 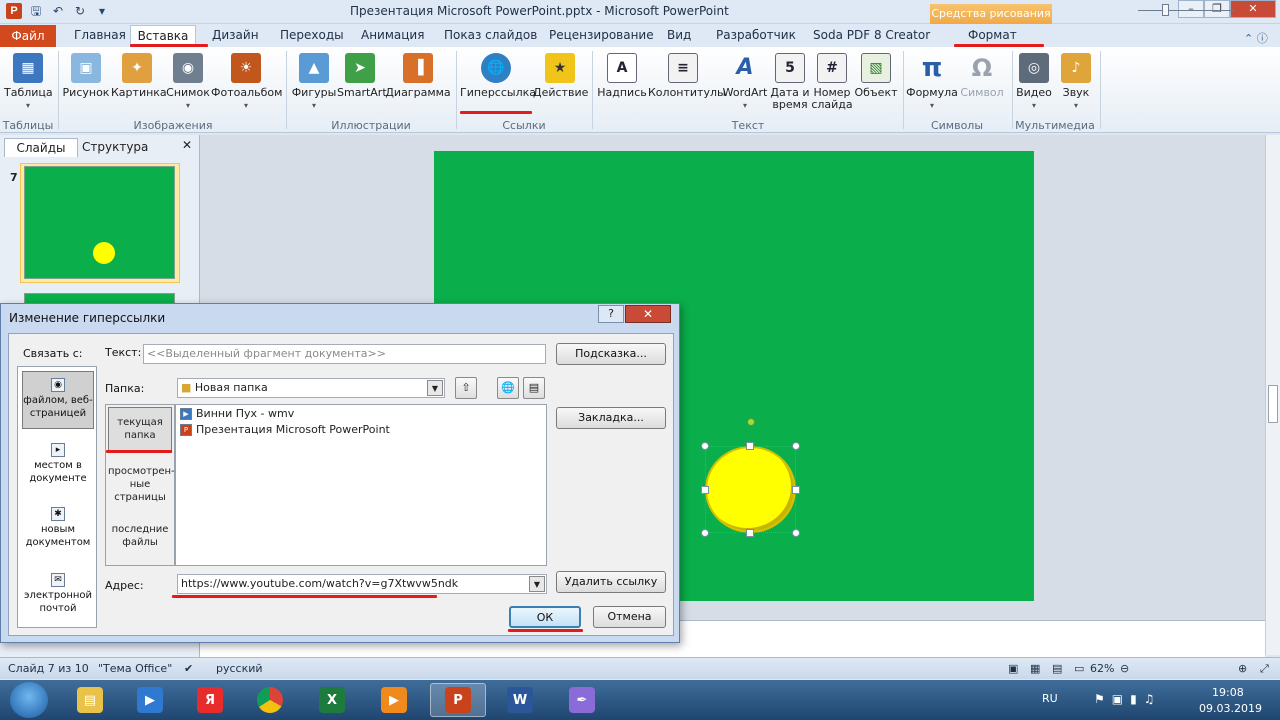 I want to click on tab-design: Дизайн, so click(x=235, y=35).